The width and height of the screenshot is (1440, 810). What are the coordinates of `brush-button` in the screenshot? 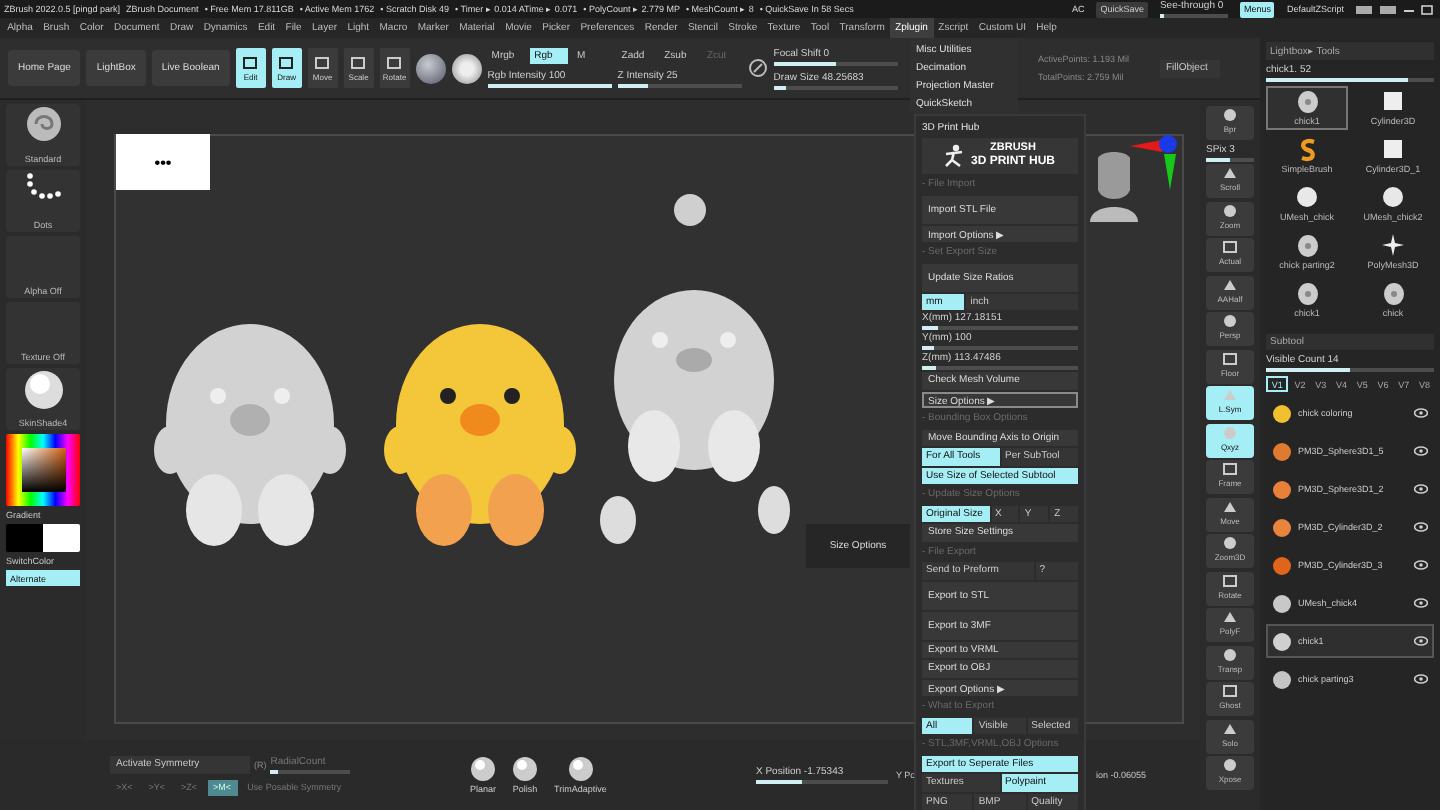 It's located at (466, 68).